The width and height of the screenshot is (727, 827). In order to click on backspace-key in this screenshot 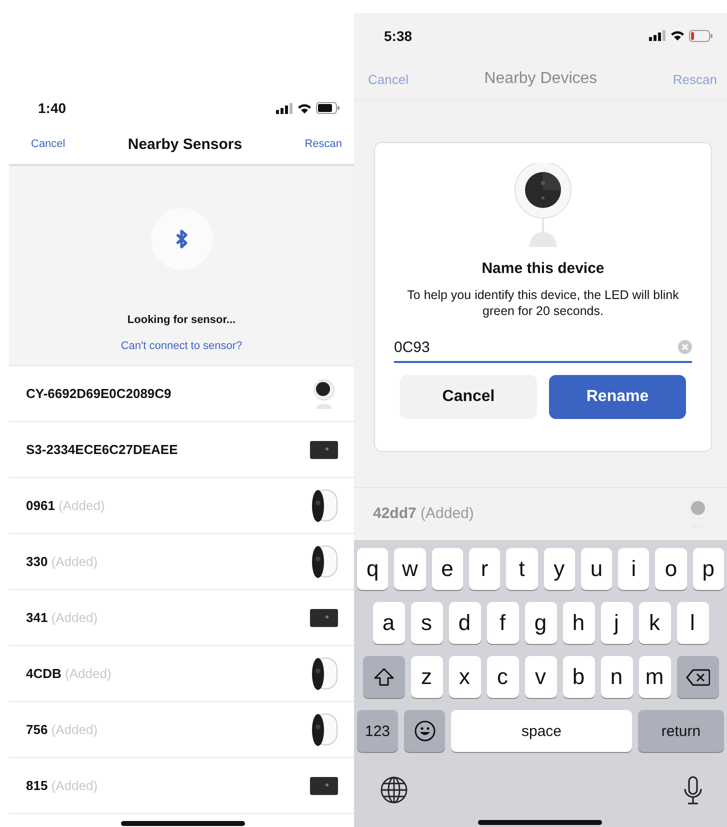, I will do `click(697, 677)`.